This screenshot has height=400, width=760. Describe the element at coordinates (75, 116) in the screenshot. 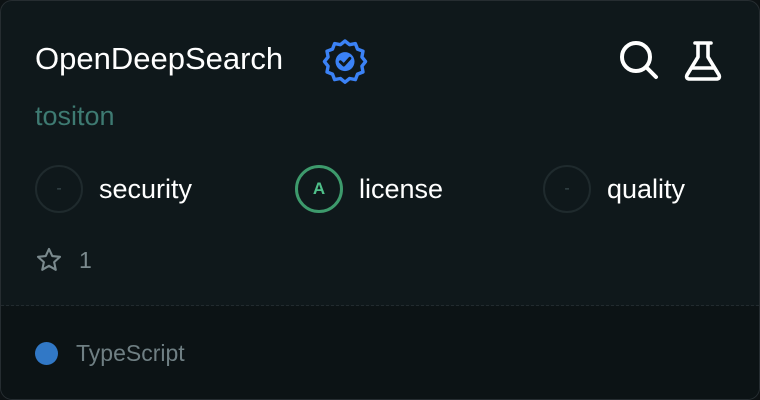

I see `repo-owner: tositon` at that location.